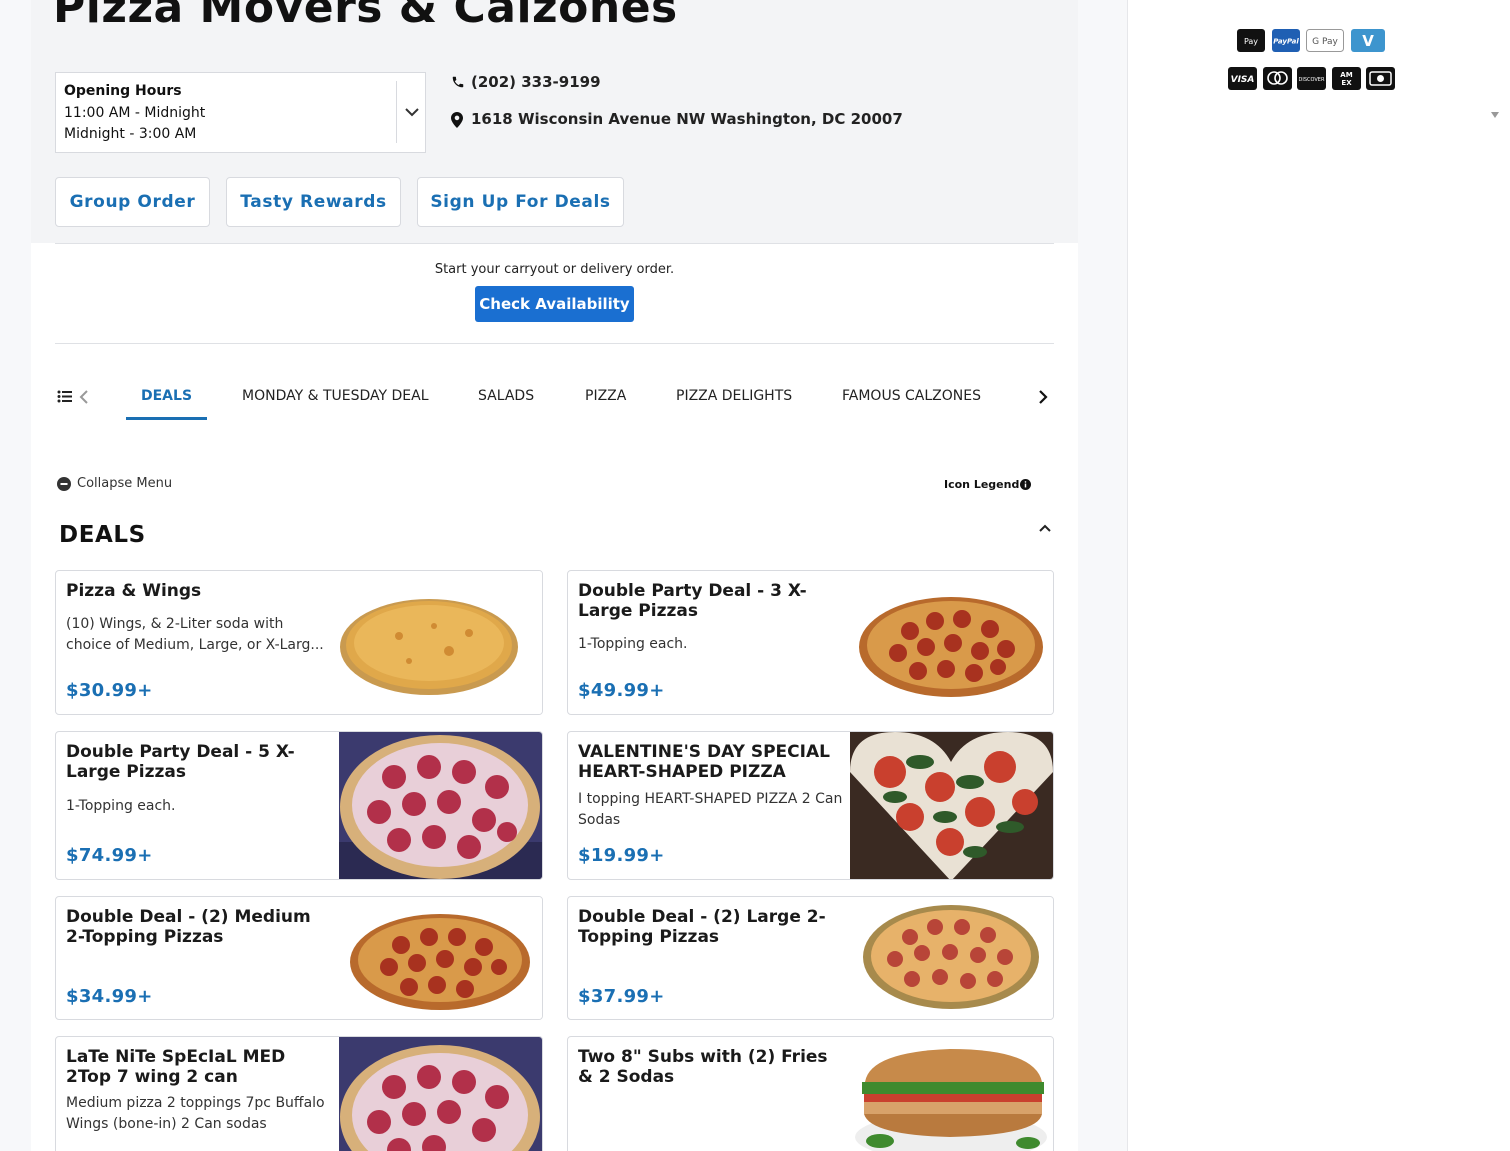 This screenshot has height=1151, width=1510. I want to click on icon-legend-label: Icon Legend, so click(982, 484).